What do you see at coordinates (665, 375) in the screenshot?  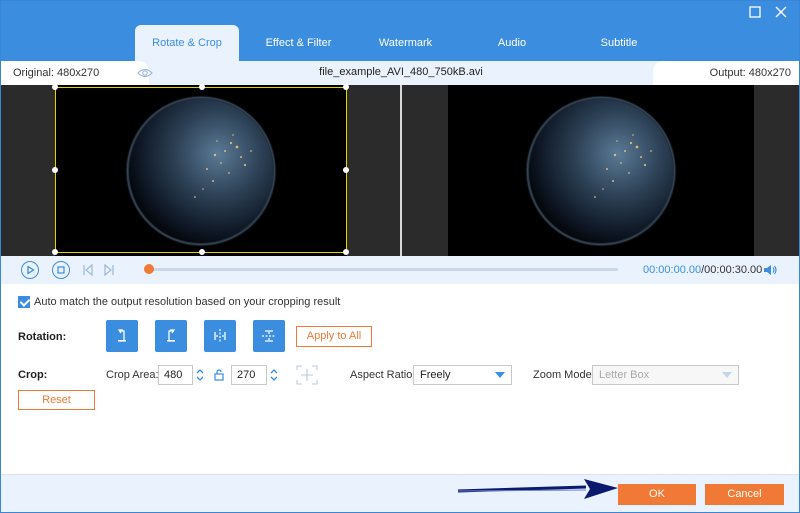 I see `zoom-mode-select: Letter Box` at bounding box center [665, 375].